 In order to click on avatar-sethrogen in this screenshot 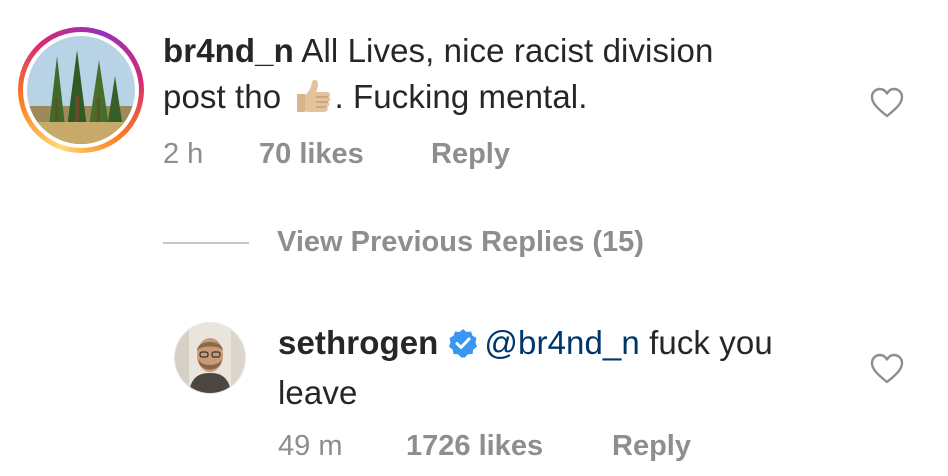, I will do `click(210, 358)`.